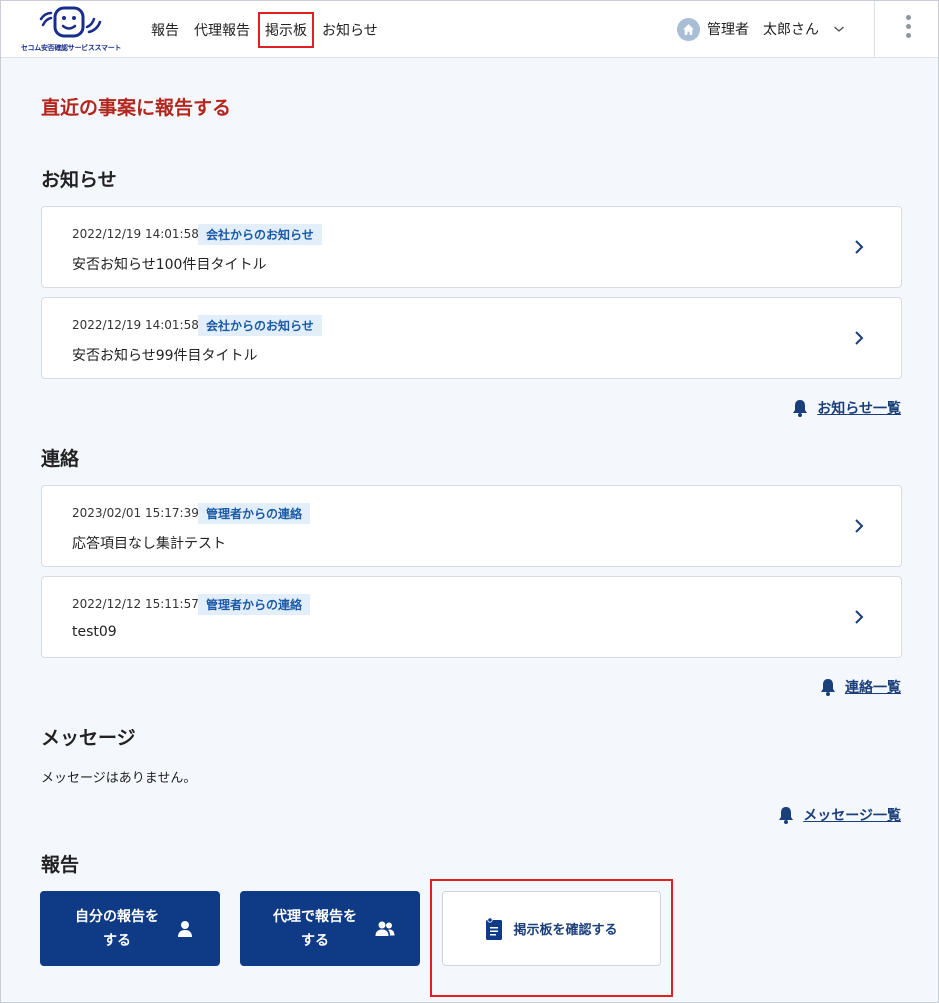 Image resolution: width=939 pixels, height=1003 pixels. I want to click on contacts-list-link-label: 連絡一覧, so click(873, 688).